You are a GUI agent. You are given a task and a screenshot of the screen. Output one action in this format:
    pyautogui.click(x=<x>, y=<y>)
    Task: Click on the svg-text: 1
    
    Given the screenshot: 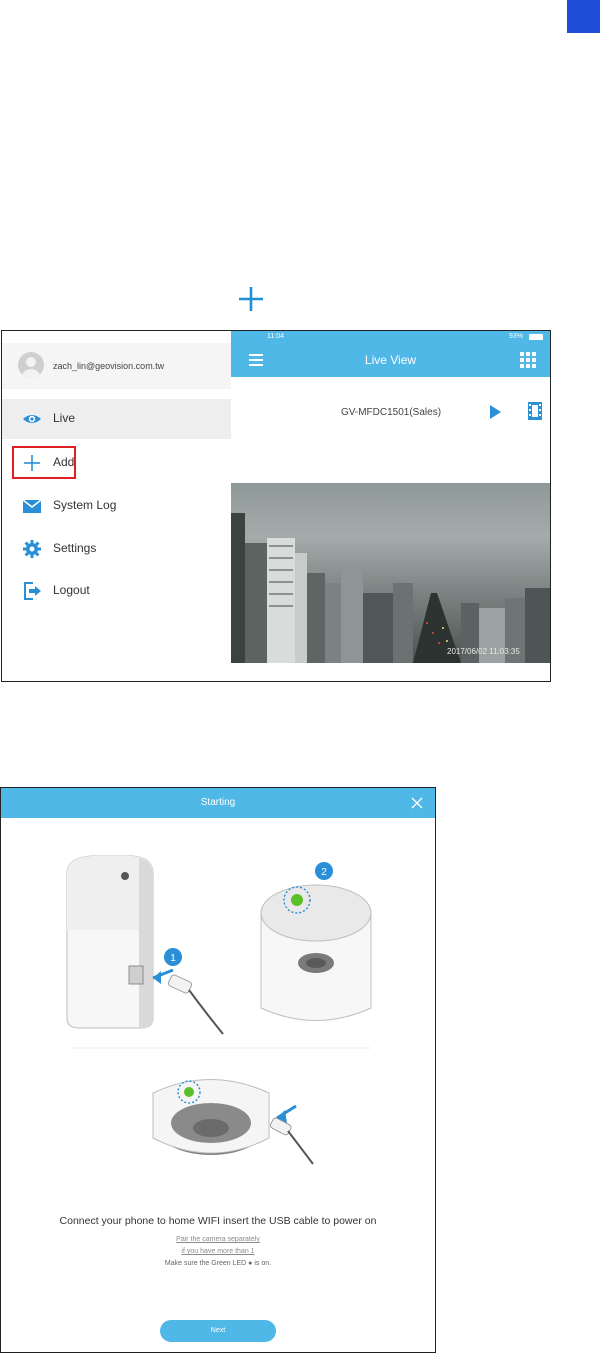 What is the action you would take?
    pyautogui.click(x=173, y=958)
    